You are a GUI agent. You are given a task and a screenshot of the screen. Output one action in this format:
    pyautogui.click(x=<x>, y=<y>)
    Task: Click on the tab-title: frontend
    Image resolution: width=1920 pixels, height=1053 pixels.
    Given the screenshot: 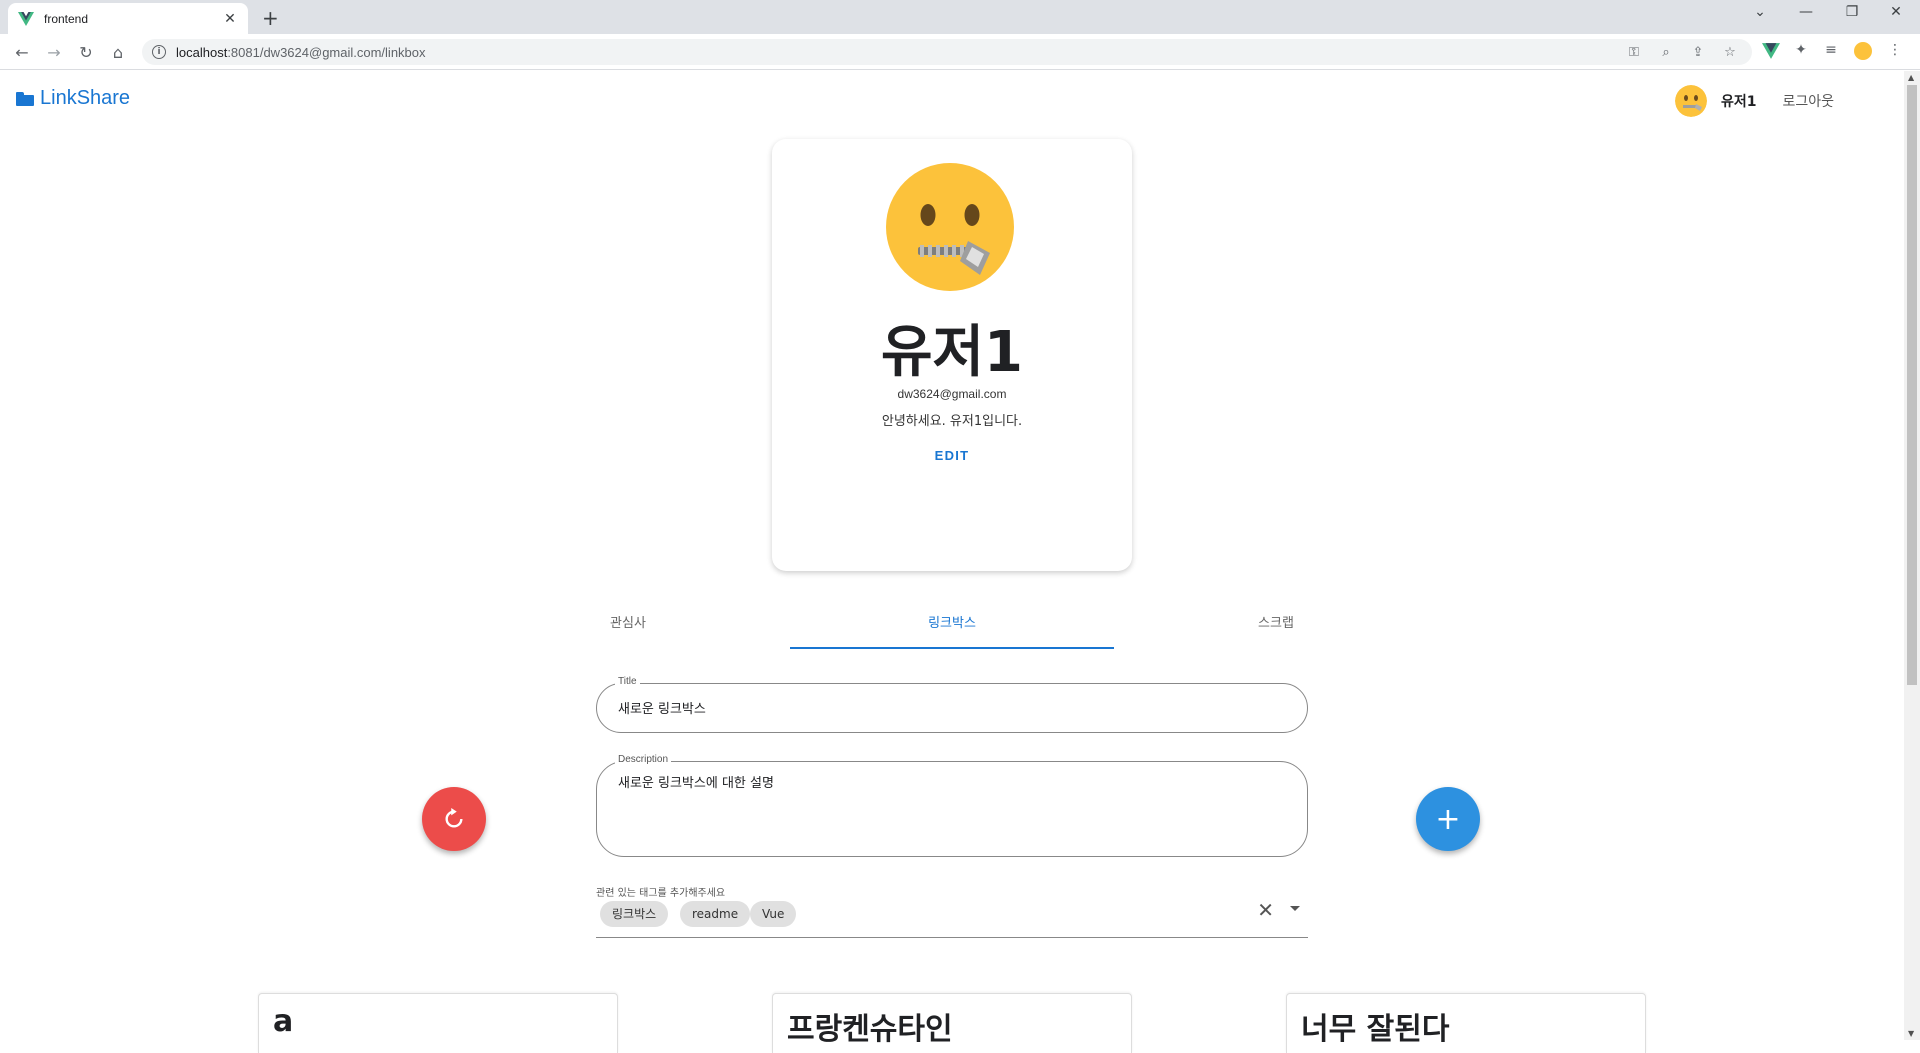 What is the action you would take?
    pyautogui.click(x=66, y=18)
    